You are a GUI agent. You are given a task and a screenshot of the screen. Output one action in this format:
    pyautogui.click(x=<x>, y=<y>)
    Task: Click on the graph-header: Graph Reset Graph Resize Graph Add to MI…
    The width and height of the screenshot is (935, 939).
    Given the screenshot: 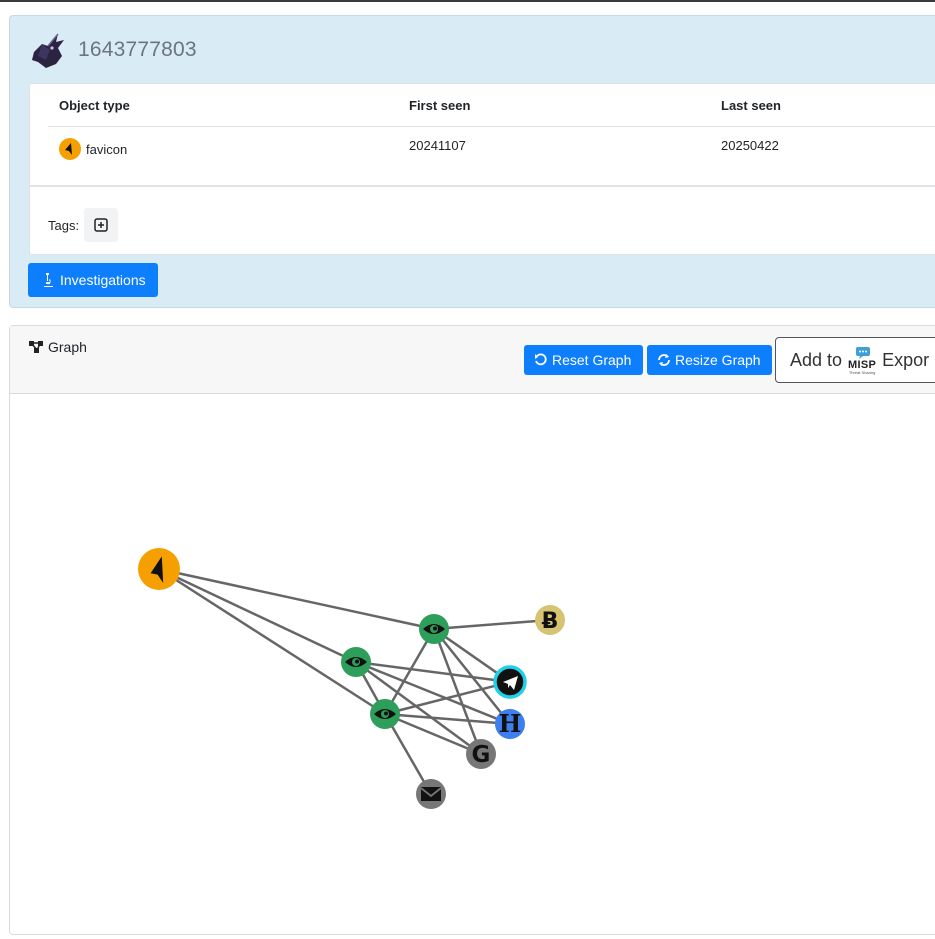 What is the action you would take?
    pyautogui.click(x=472, y=360)
    